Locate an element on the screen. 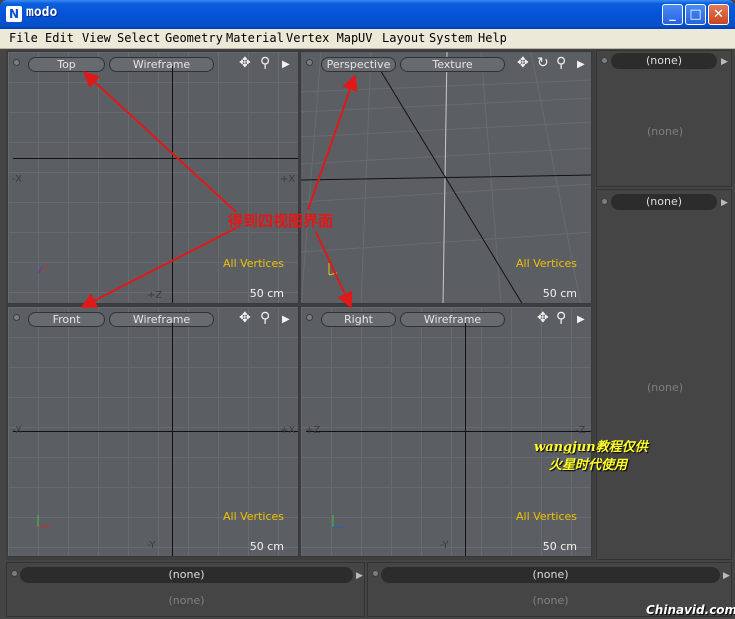 The height and width of the screenshot is (619, 735). menu-view: View is located at coordinates (96, 38).